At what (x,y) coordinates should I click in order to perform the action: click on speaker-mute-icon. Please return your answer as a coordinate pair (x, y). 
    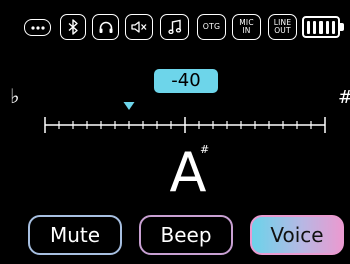
    Looking at the image, I should click on (139, 27).